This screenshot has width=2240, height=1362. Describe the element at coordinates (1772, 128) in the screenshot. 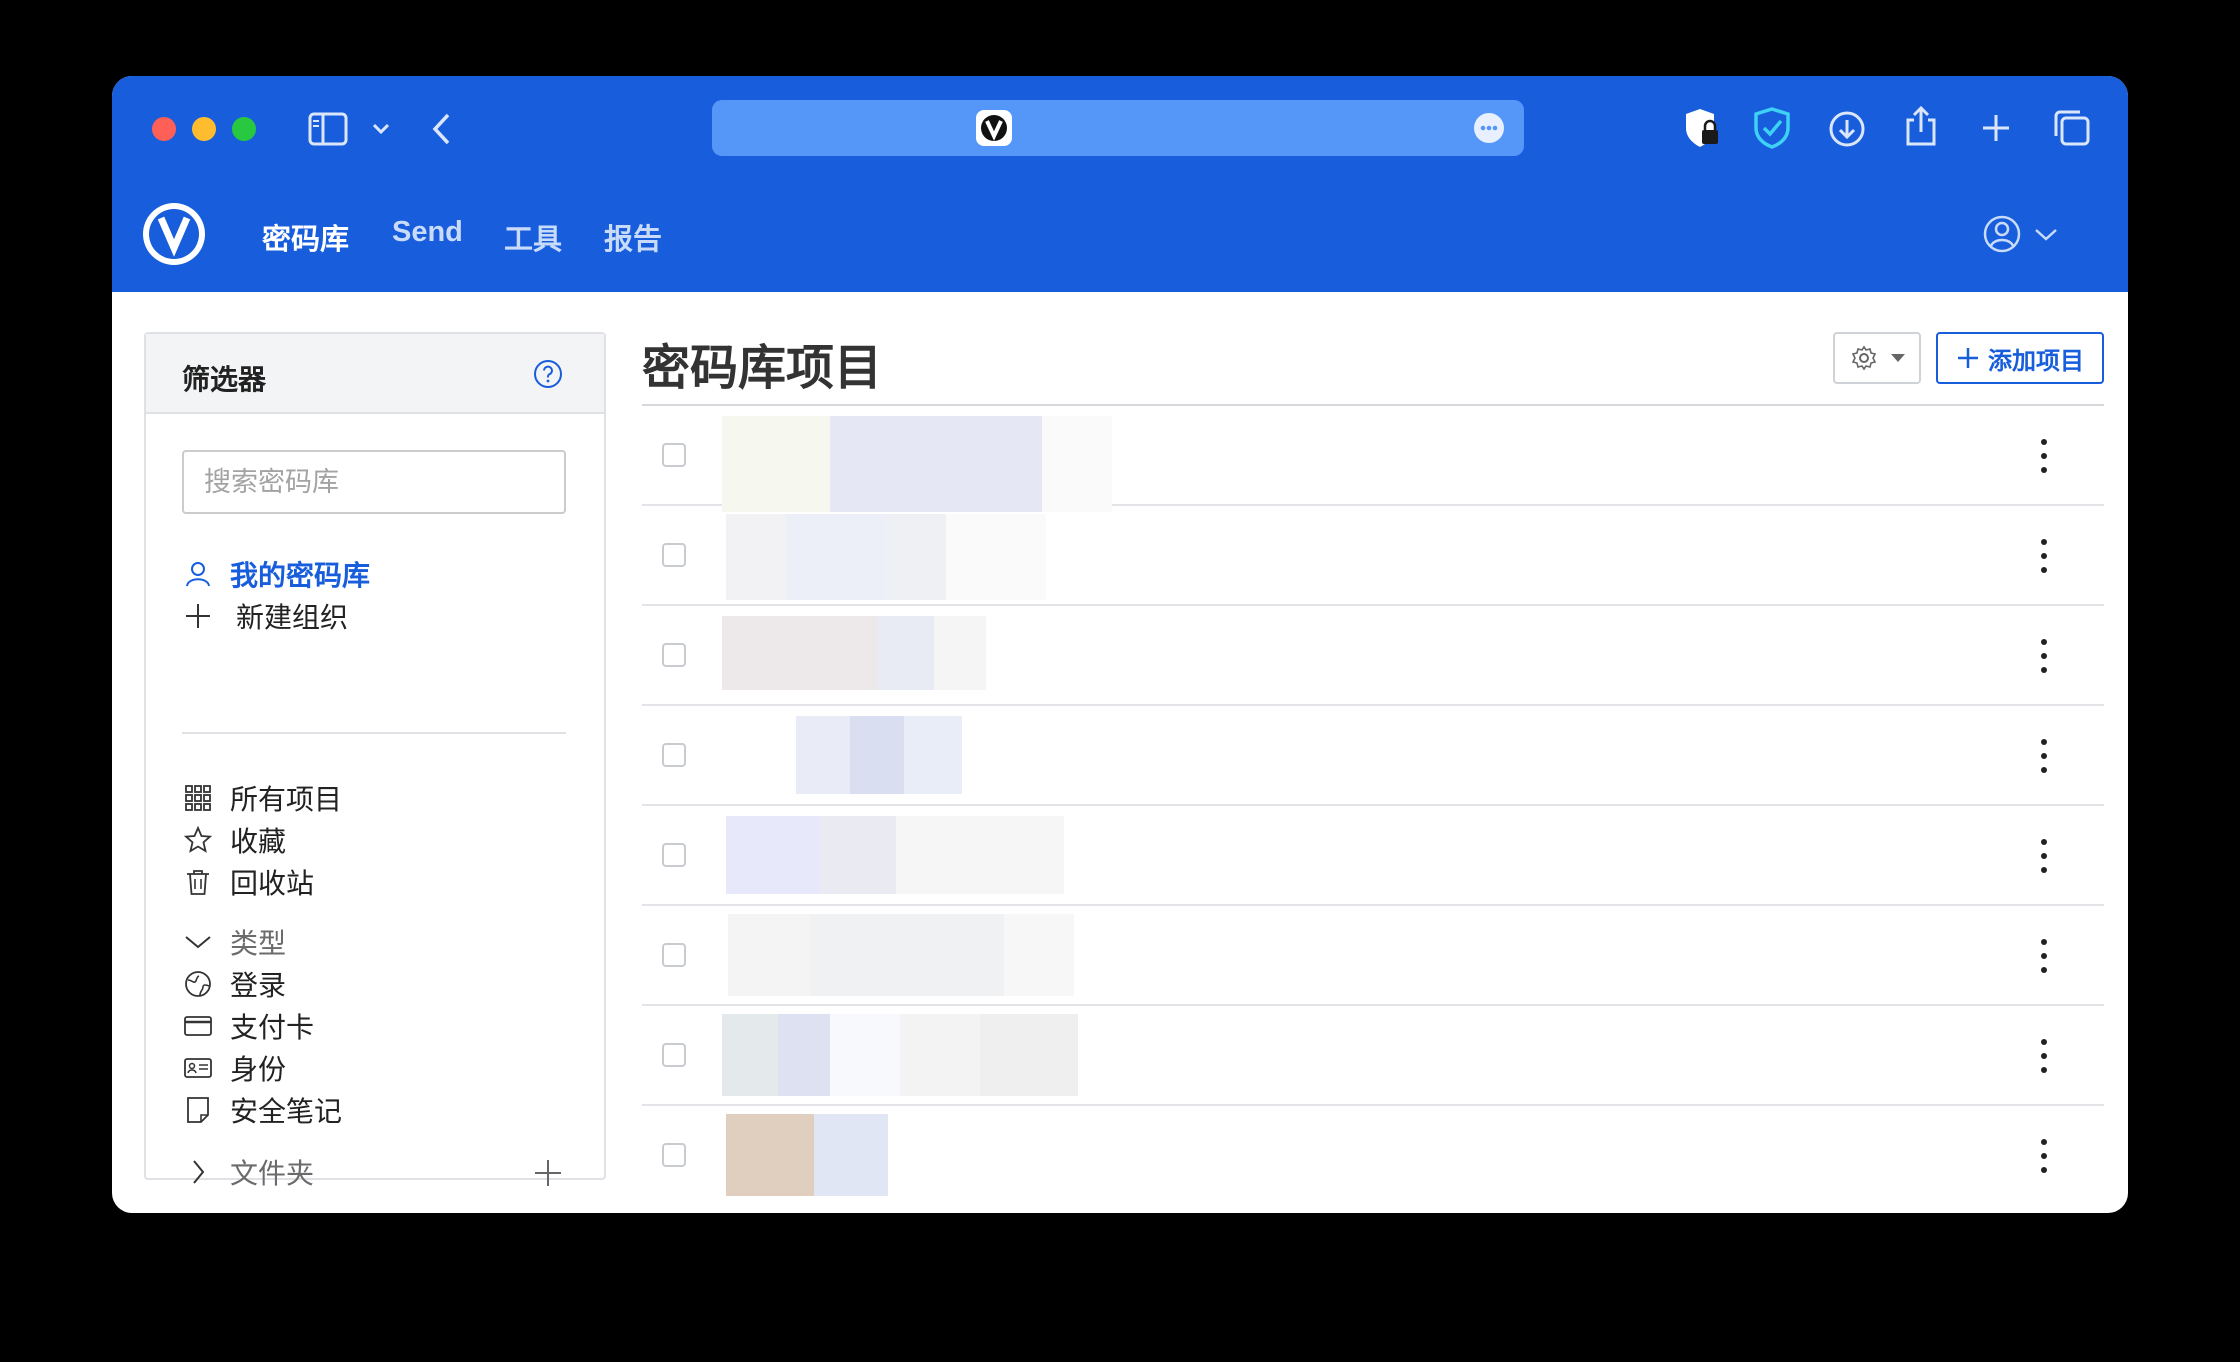

I see `bitwarden-extension-icon` at that location.